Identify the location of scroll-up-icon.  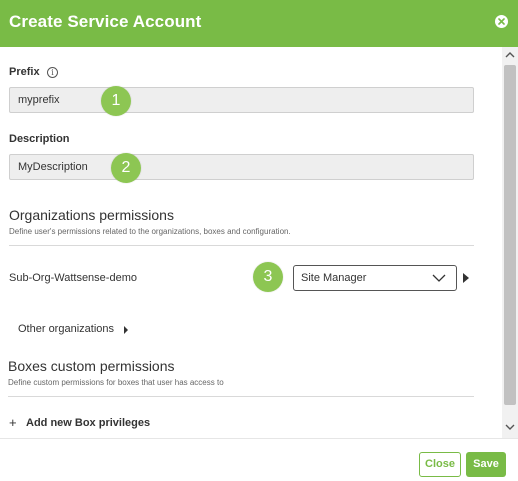
(510, 55).